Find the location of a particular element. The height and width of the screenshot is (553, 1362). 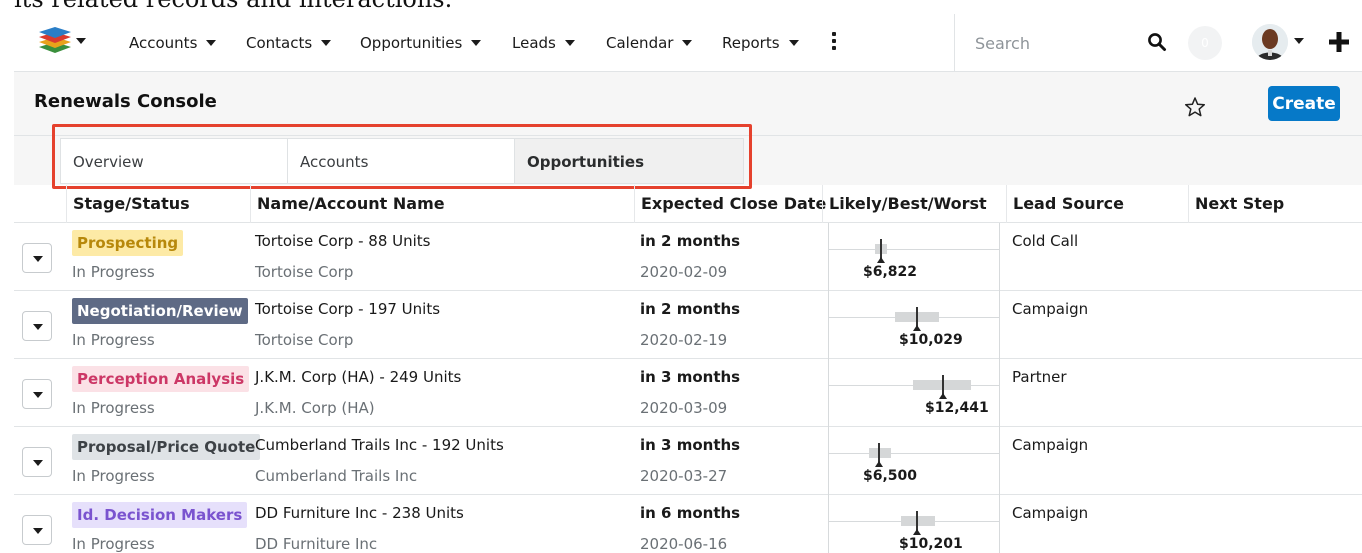

star-outline-icon is located at coordinates (1195, 107).